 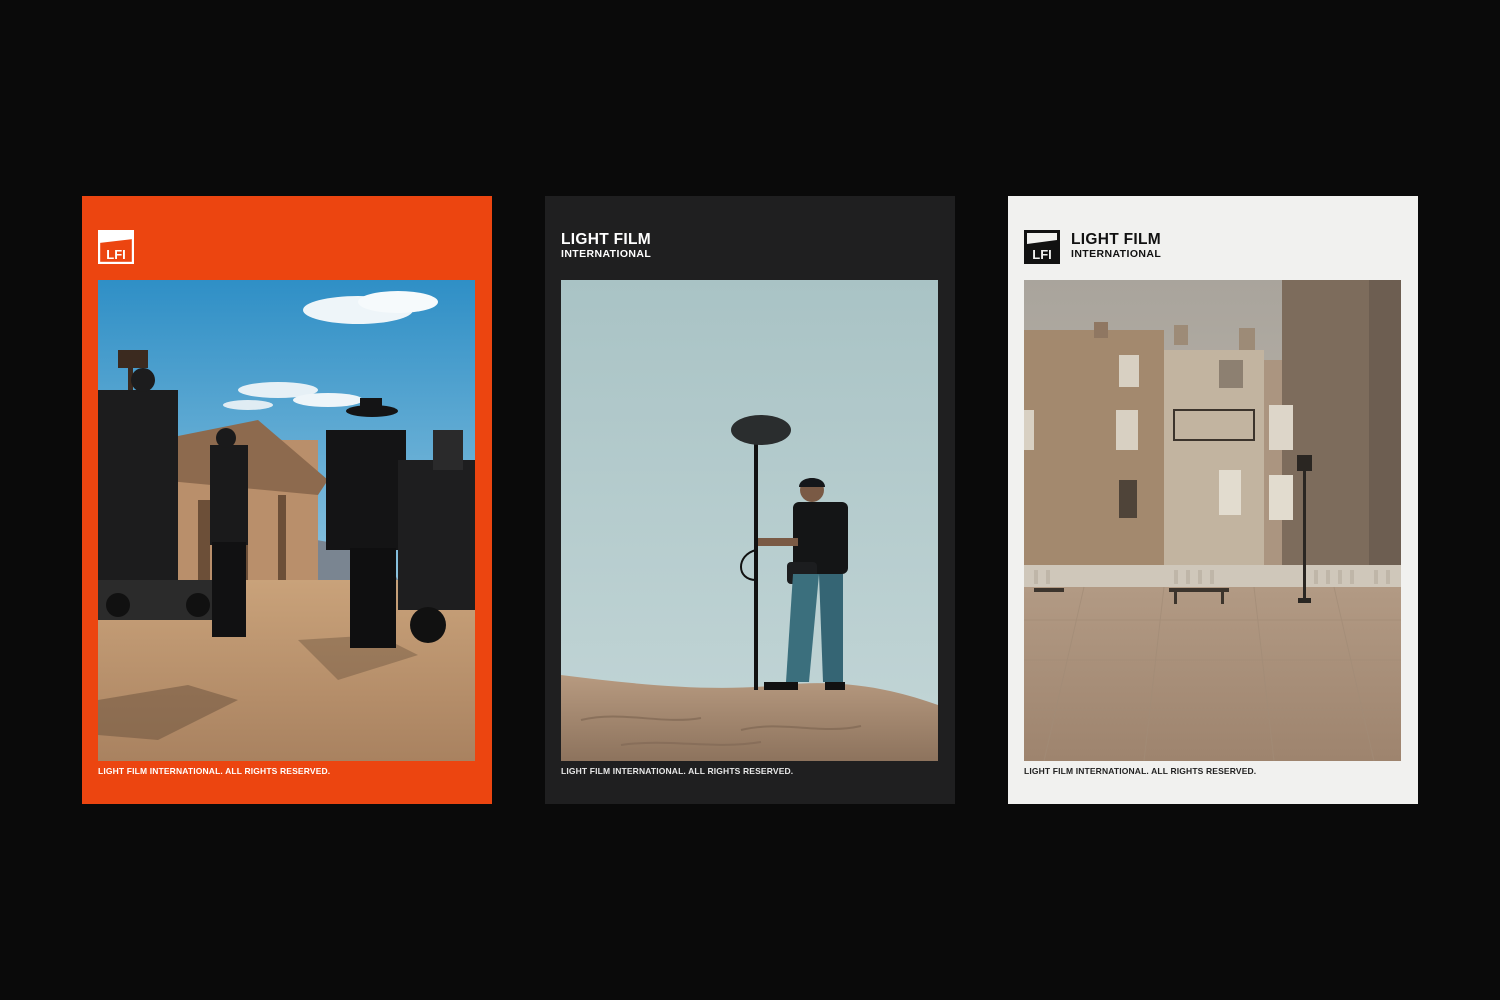 What do you see at coordinates (286, 520) in the screenshot?
I see `film-set-photo` at bounding box center [286, 520].